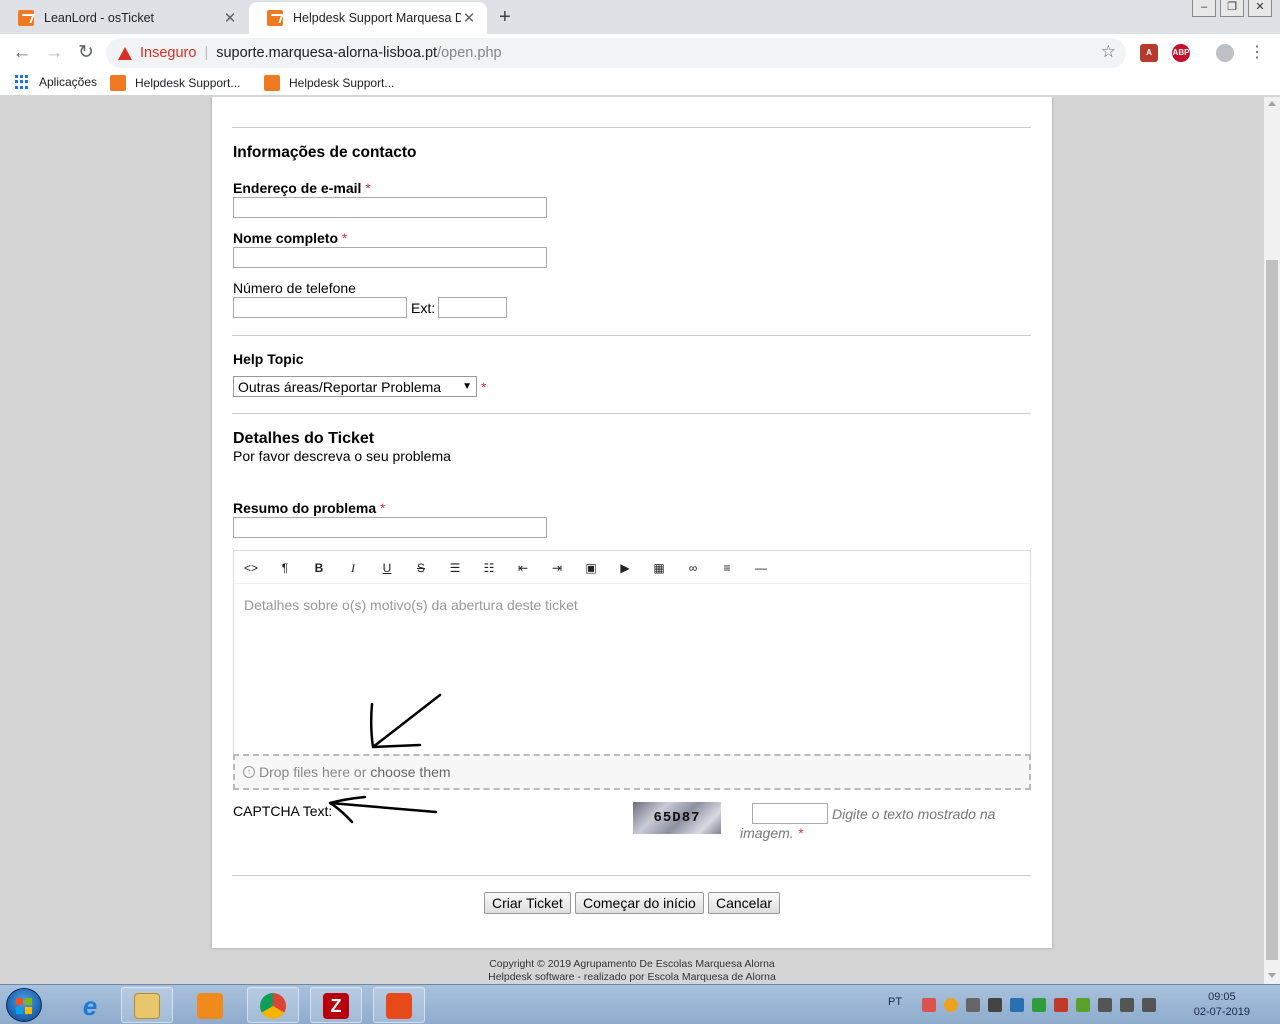 This screenshot has height=1024, width=1280. I want to click on back-icon: ←, so click(22, 53).